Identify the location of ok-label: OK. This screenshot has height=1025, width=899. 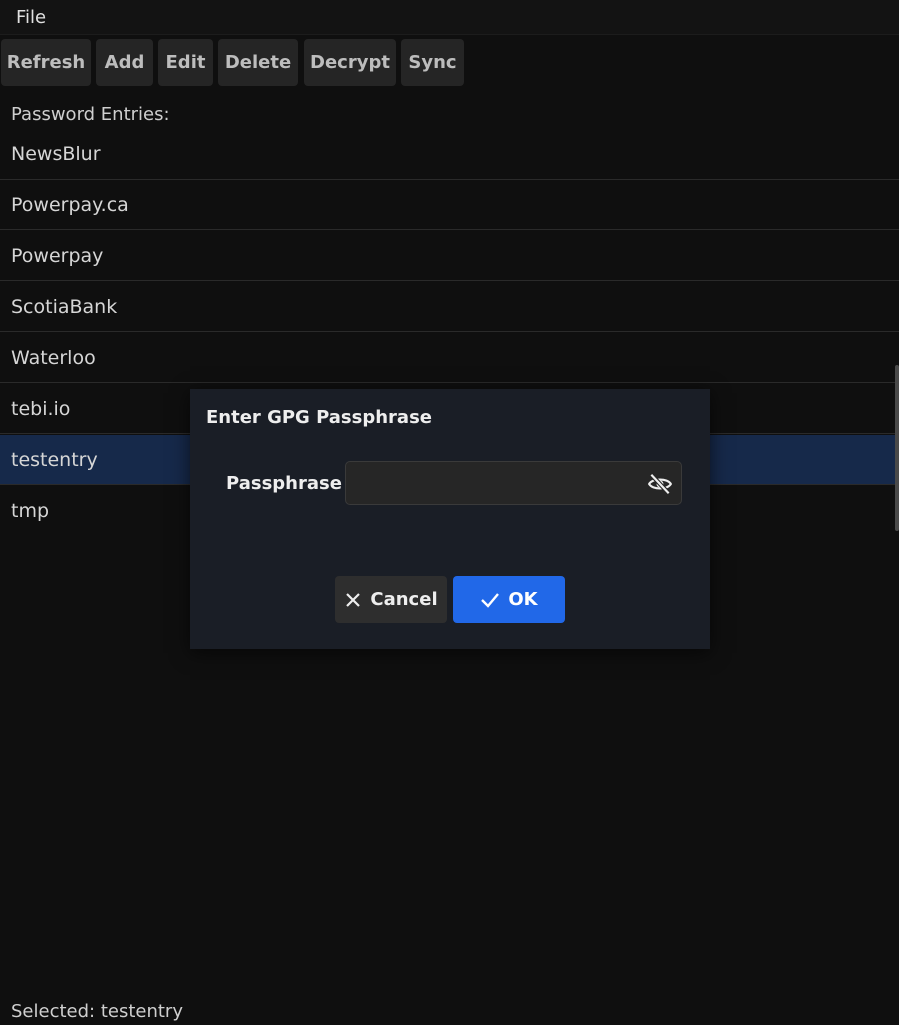
(523, 599).